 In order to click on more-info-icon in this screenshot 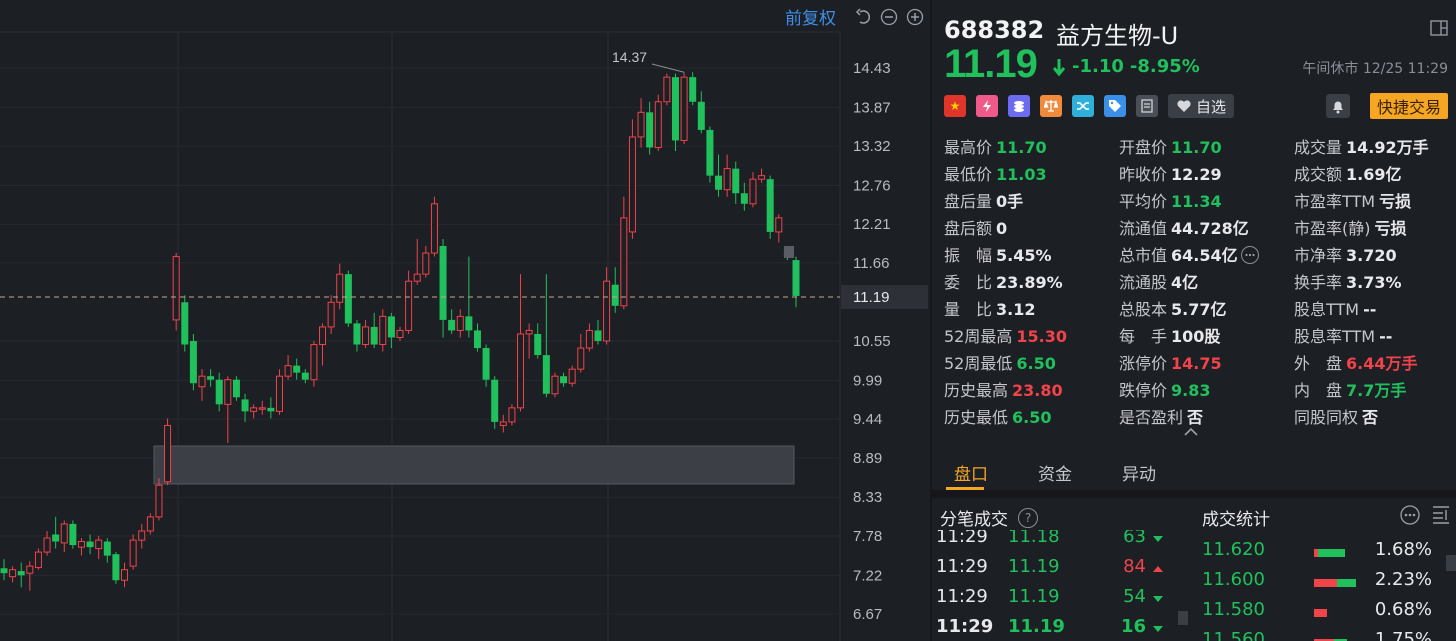, I will do `click(1249, 254)`.